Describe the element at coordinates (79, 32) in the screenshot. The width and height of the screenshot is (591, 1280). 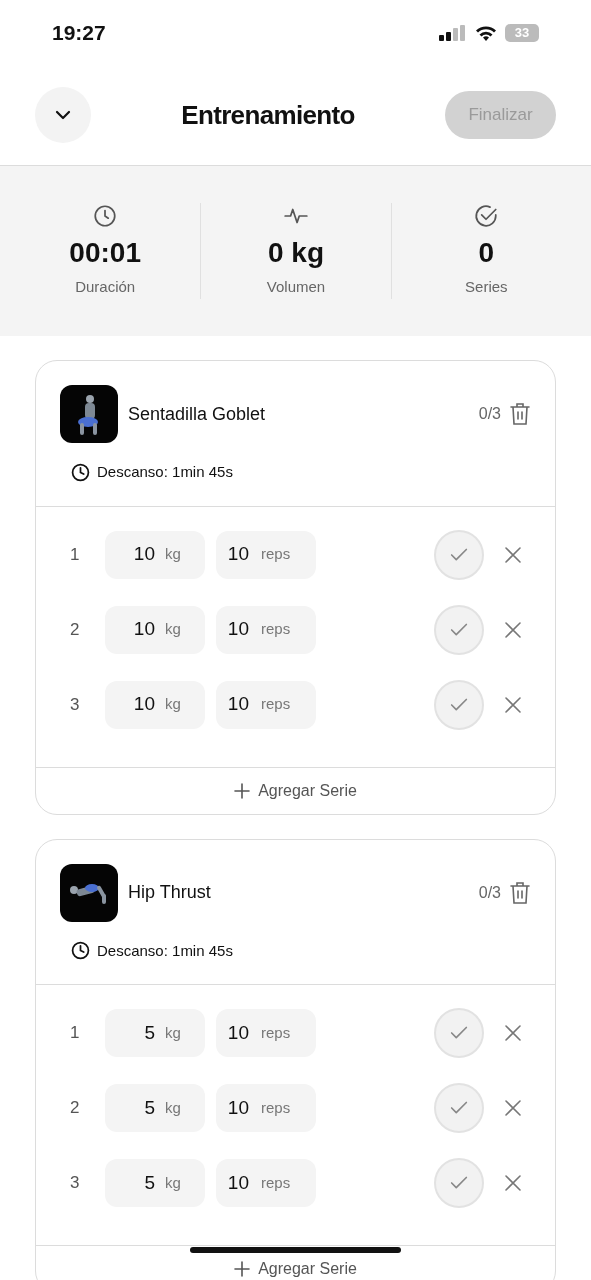
I see `status-time: 19:27` at that location.